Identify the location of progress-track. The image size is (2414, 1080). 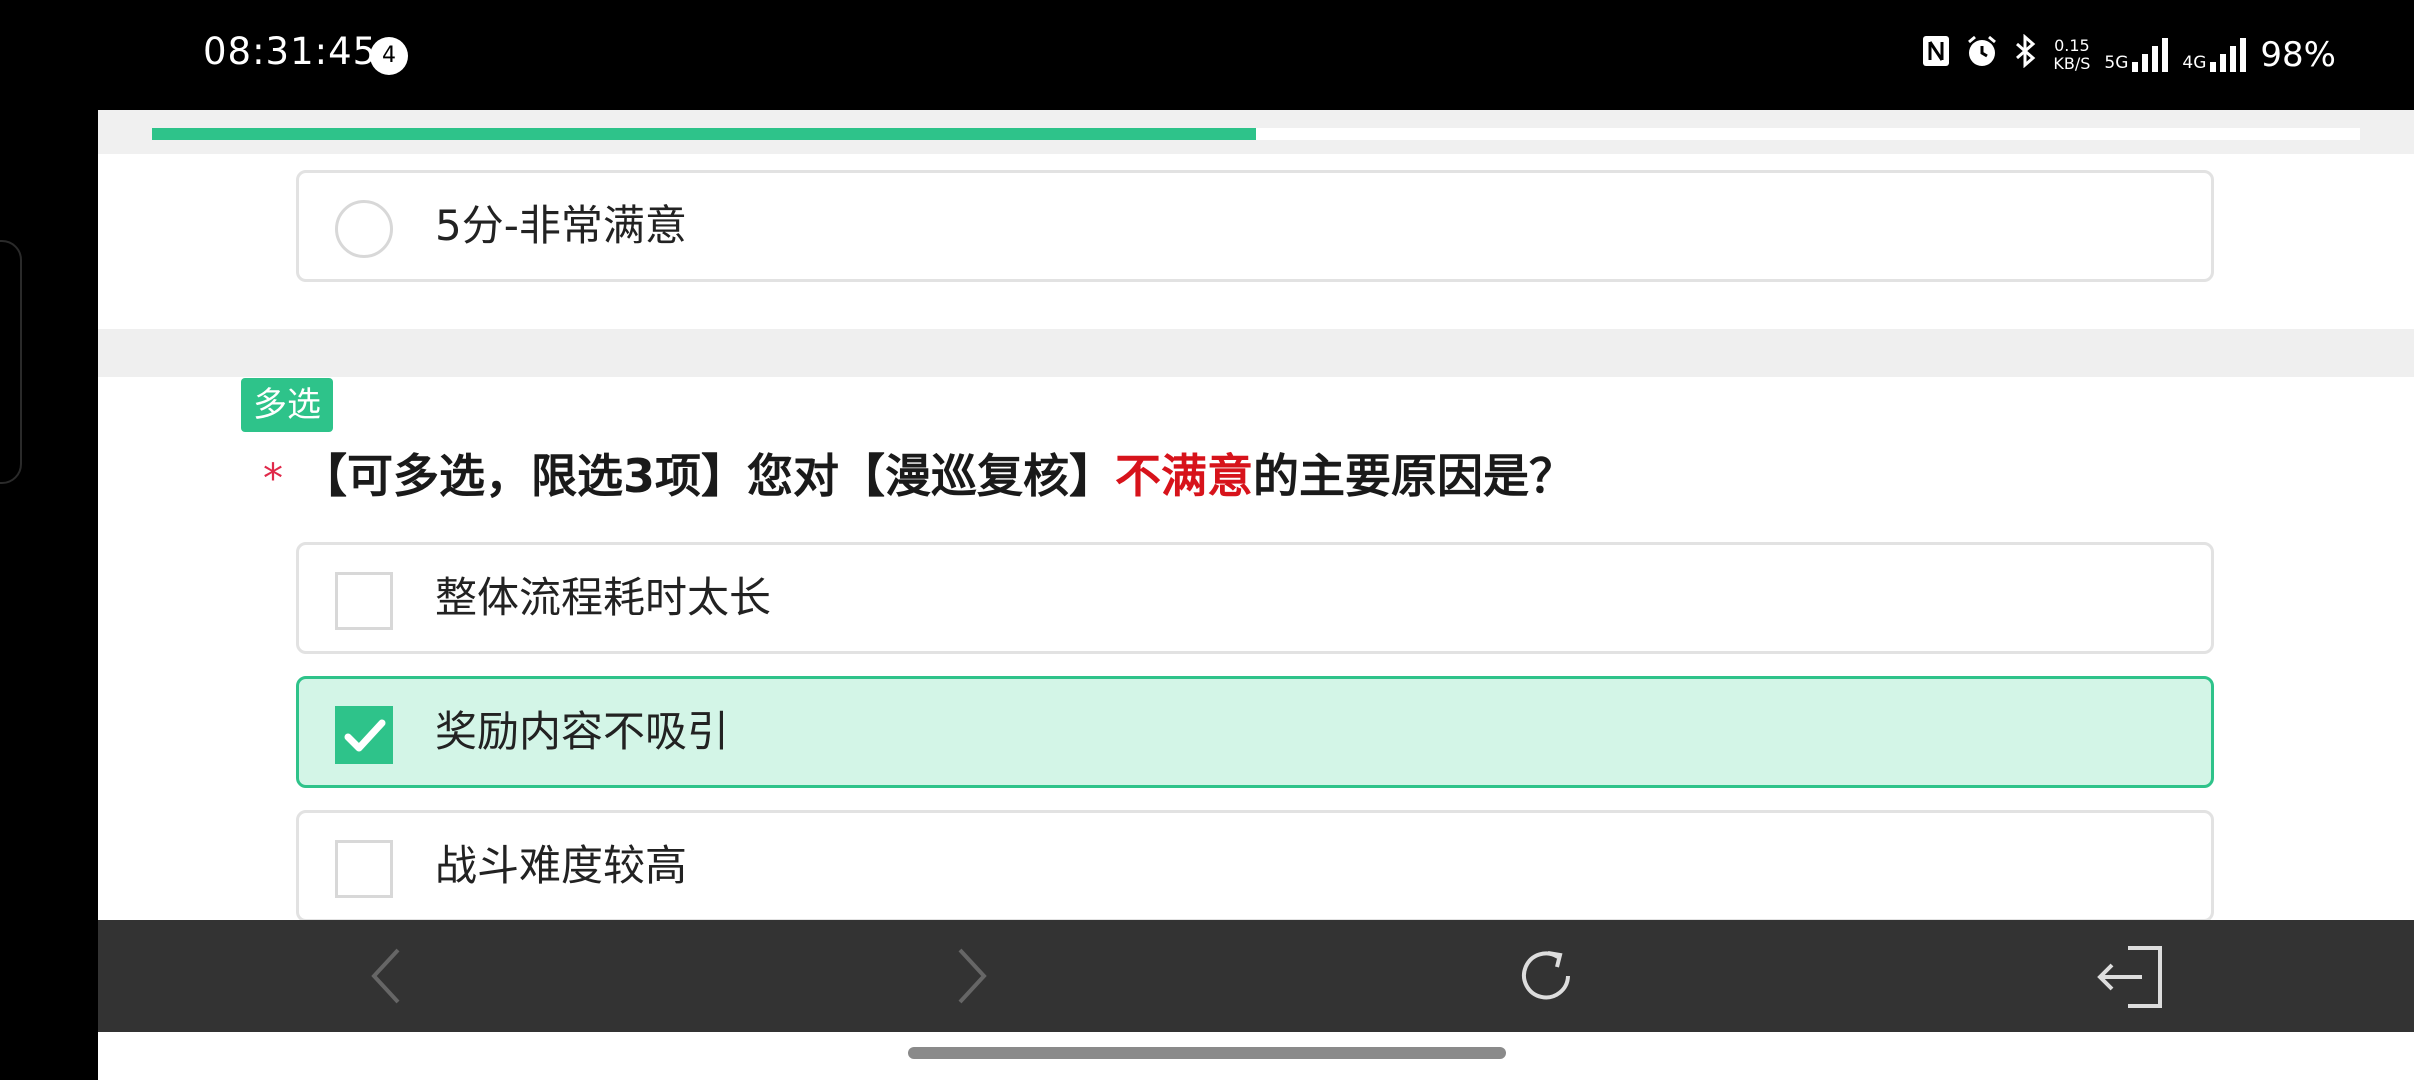
(1256, 134).